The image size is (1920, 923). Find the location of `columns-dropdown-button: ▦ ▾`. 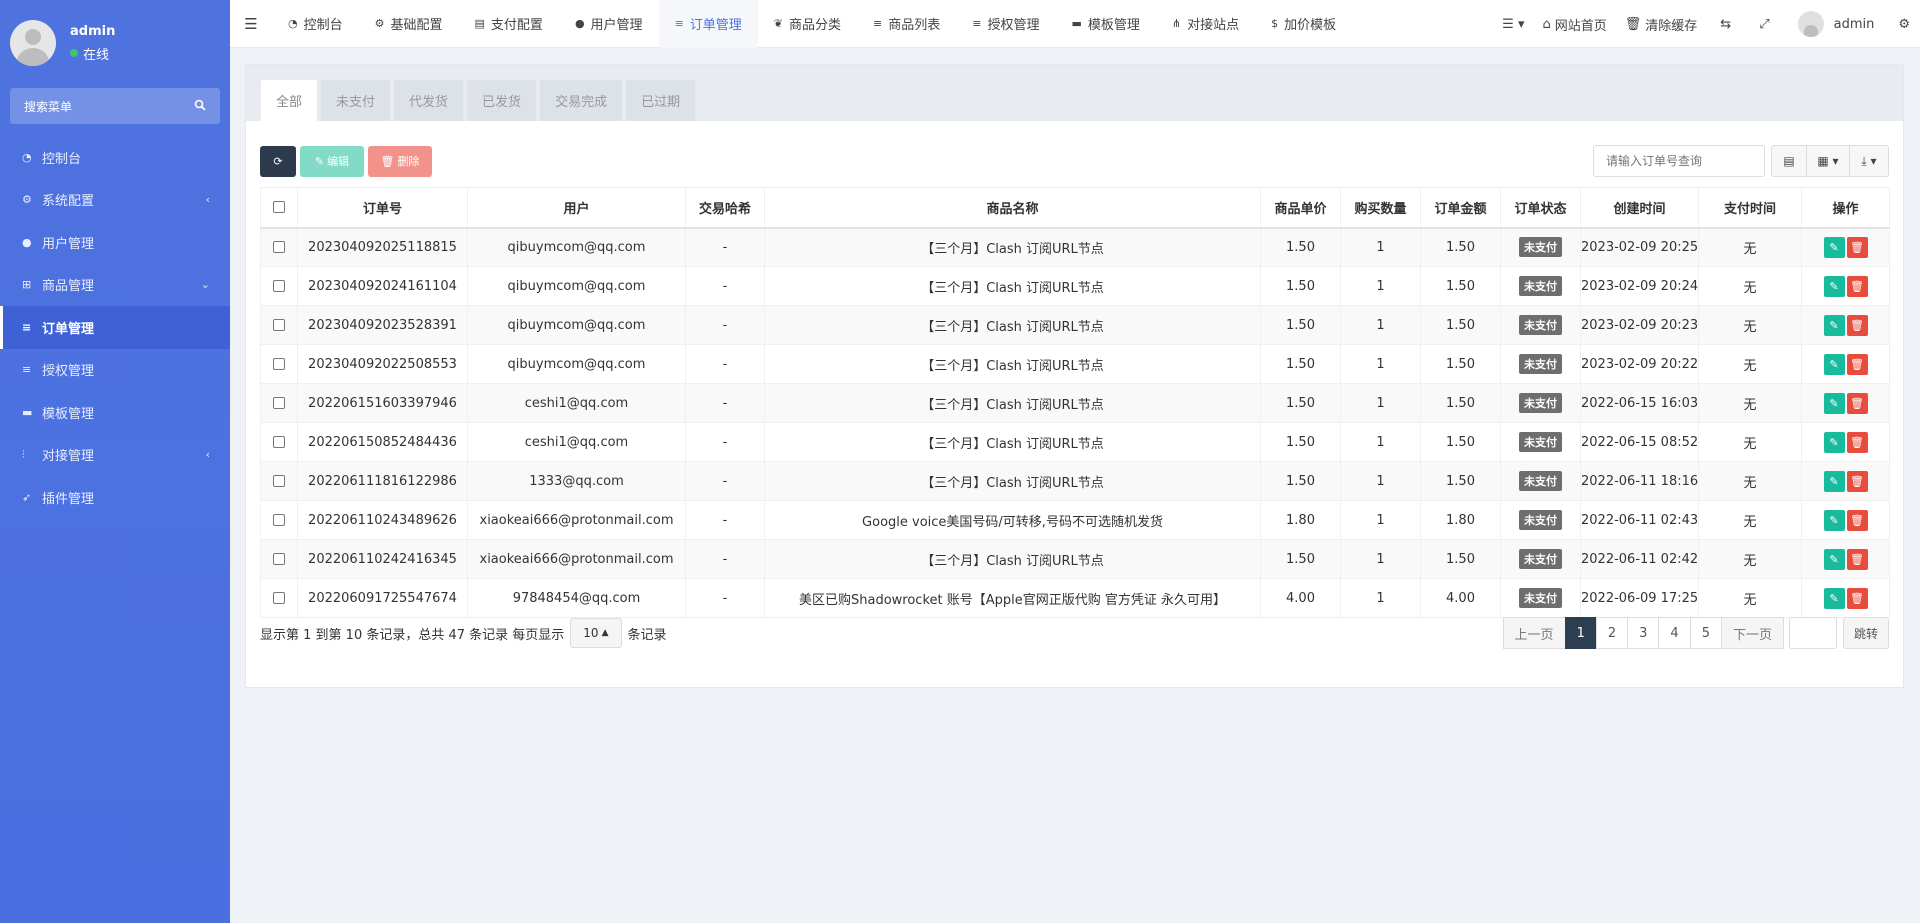

columns-dropdown-button: ▦ ▾ is located at coordinates (1828, 161).